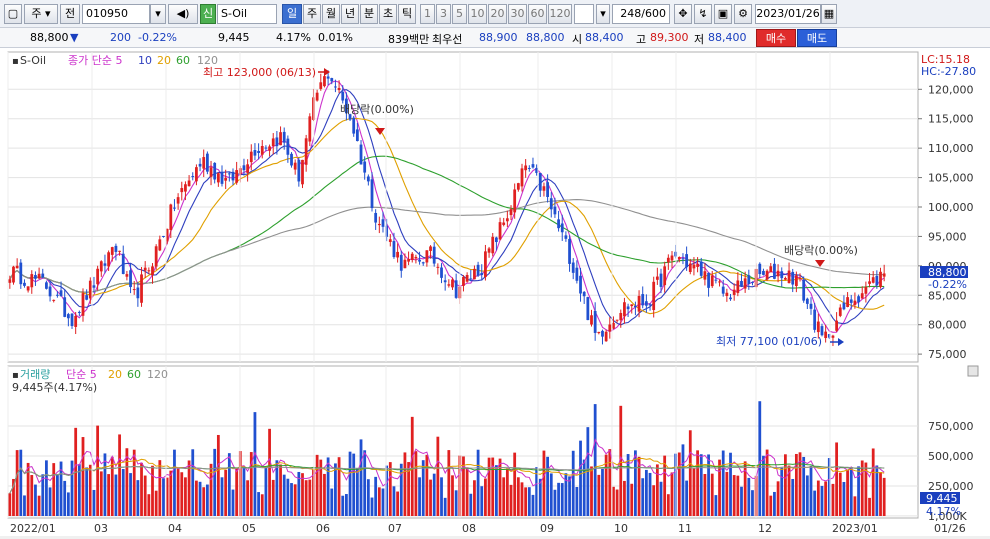 This screenshot has width=990, height=539. What do you see at coordinates (683, 14) in the screenshot?
I see `crosshair-icon: ✥` at bounding box center [683, 14].